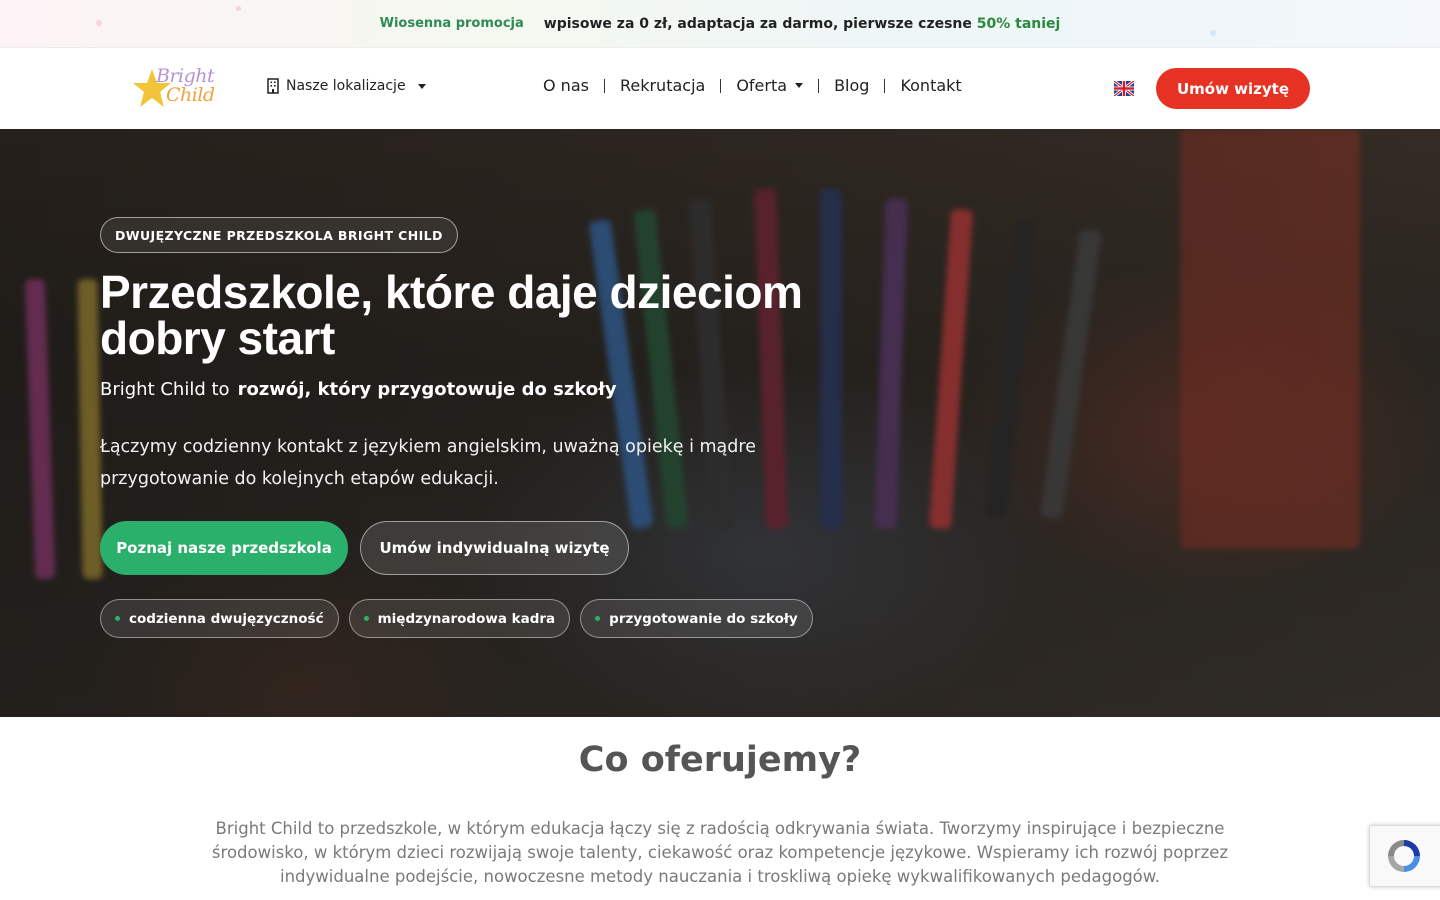  Describe the element at coordinates (165, 389) in the screenshot. I see `hero-subtitle-lead: Bright Child to` at that location.